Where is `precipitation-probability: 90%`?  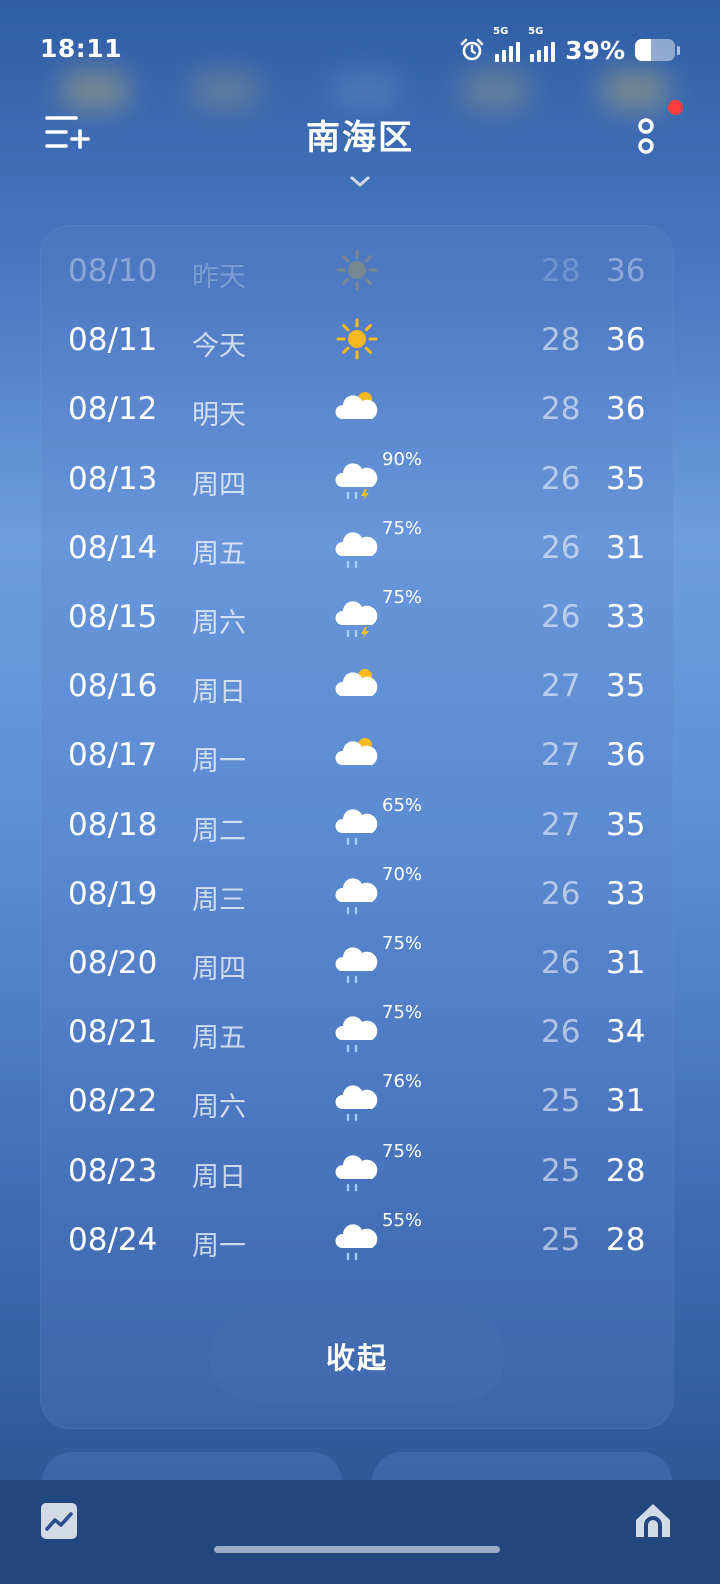
precipitation-probability: 90% is located at coordinates (402, 459).